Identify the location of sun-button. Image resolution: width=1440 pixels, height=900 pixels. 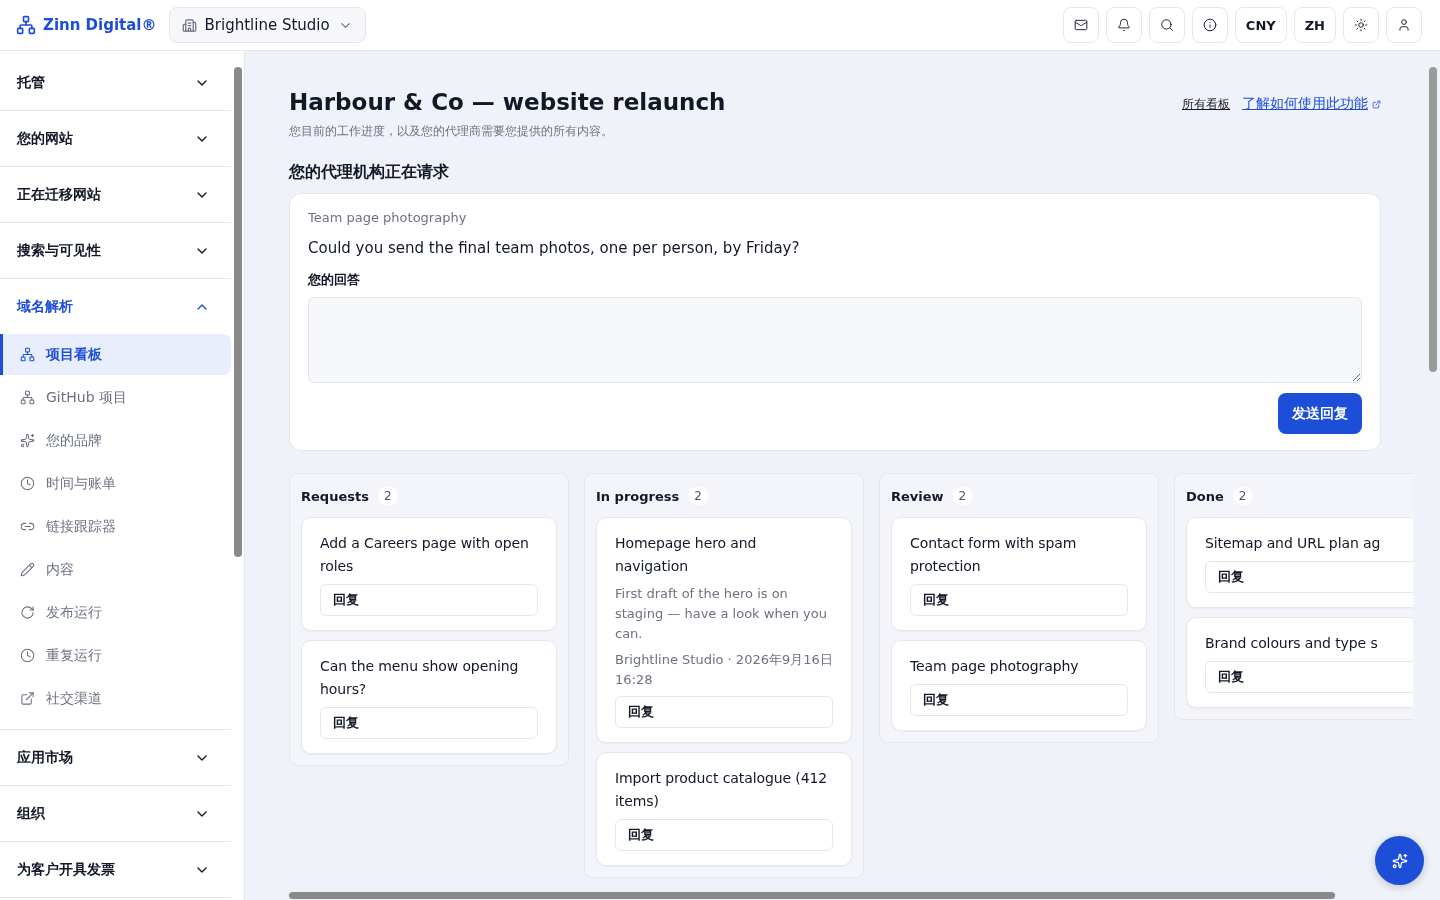
(1361, 25).